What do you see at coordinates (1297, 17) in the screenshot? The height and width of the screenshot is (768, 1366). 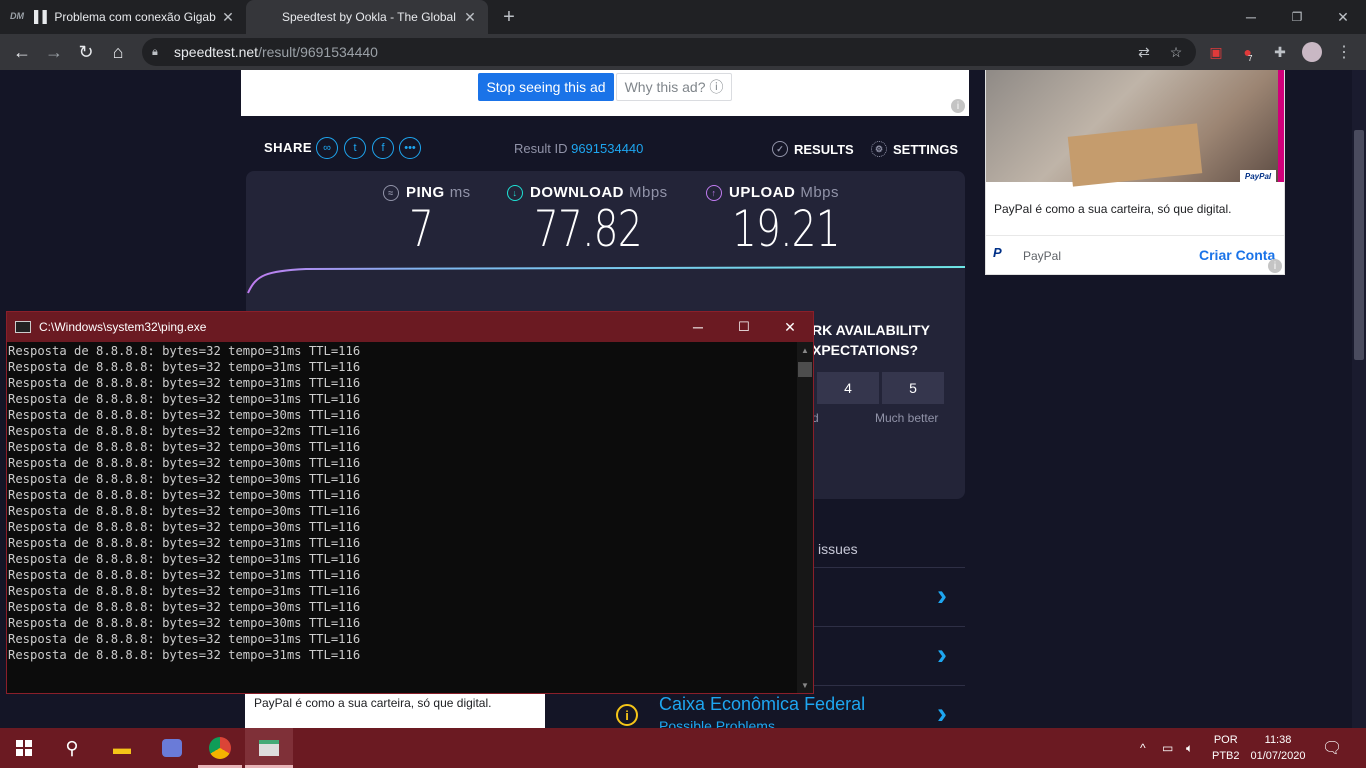 I see `restore-window-icon: ❐` at bounding box center [1297, 17].